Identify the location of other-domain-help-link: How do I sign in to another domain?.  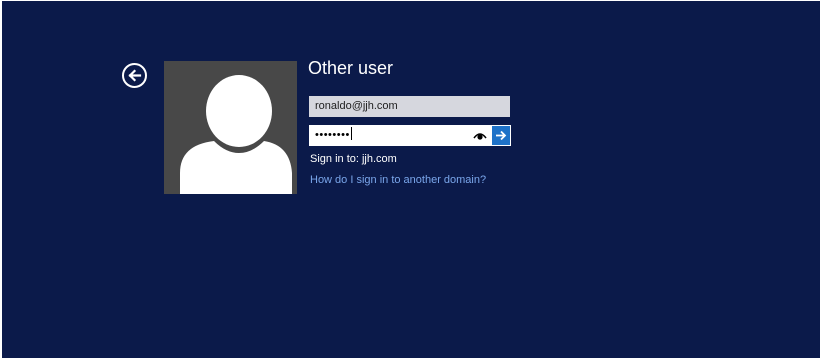
(398, 180).